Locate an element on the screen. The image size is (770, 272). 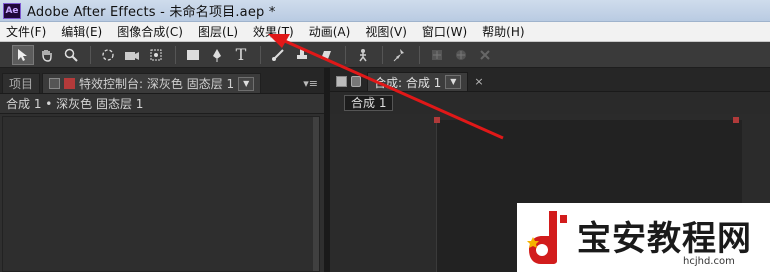
menu-window: 窗口(W) is located at coordinates (444, 31).